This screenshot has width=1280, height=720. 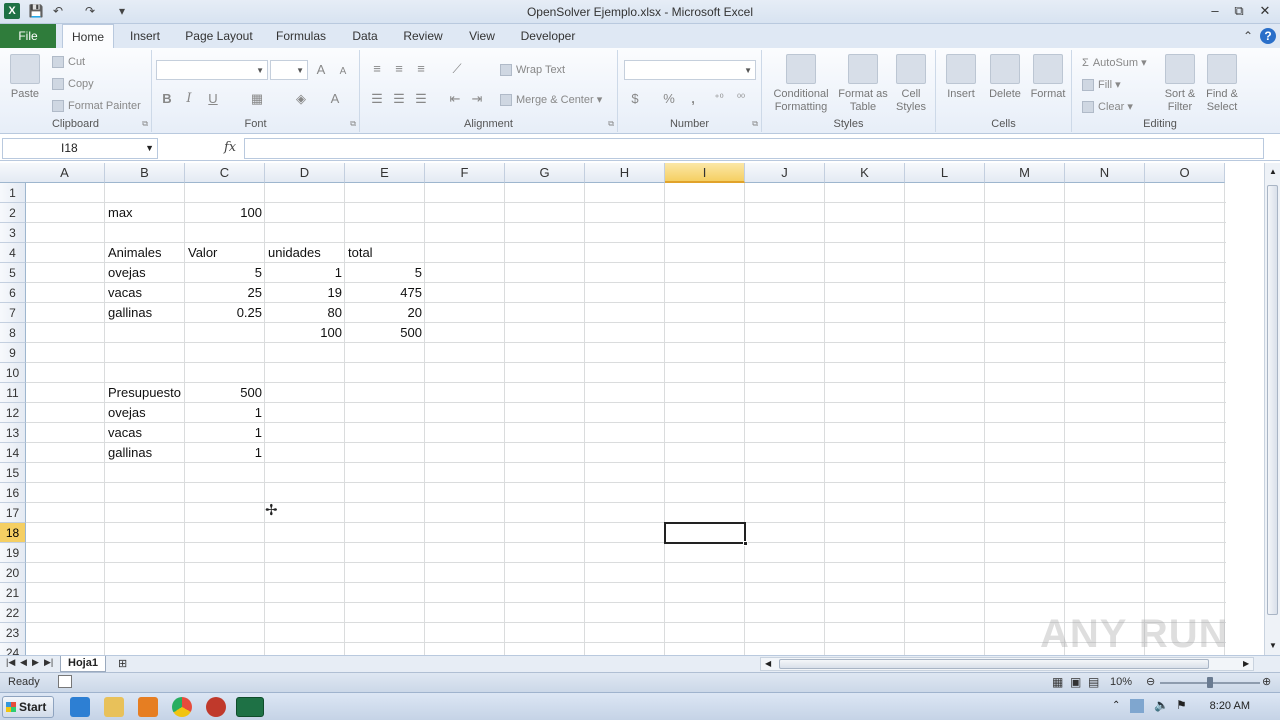 What do you see at coordinates (1121, 682) in the screenshot?
I see `zoom-level: 10%` at bounding box center [1121, 682].